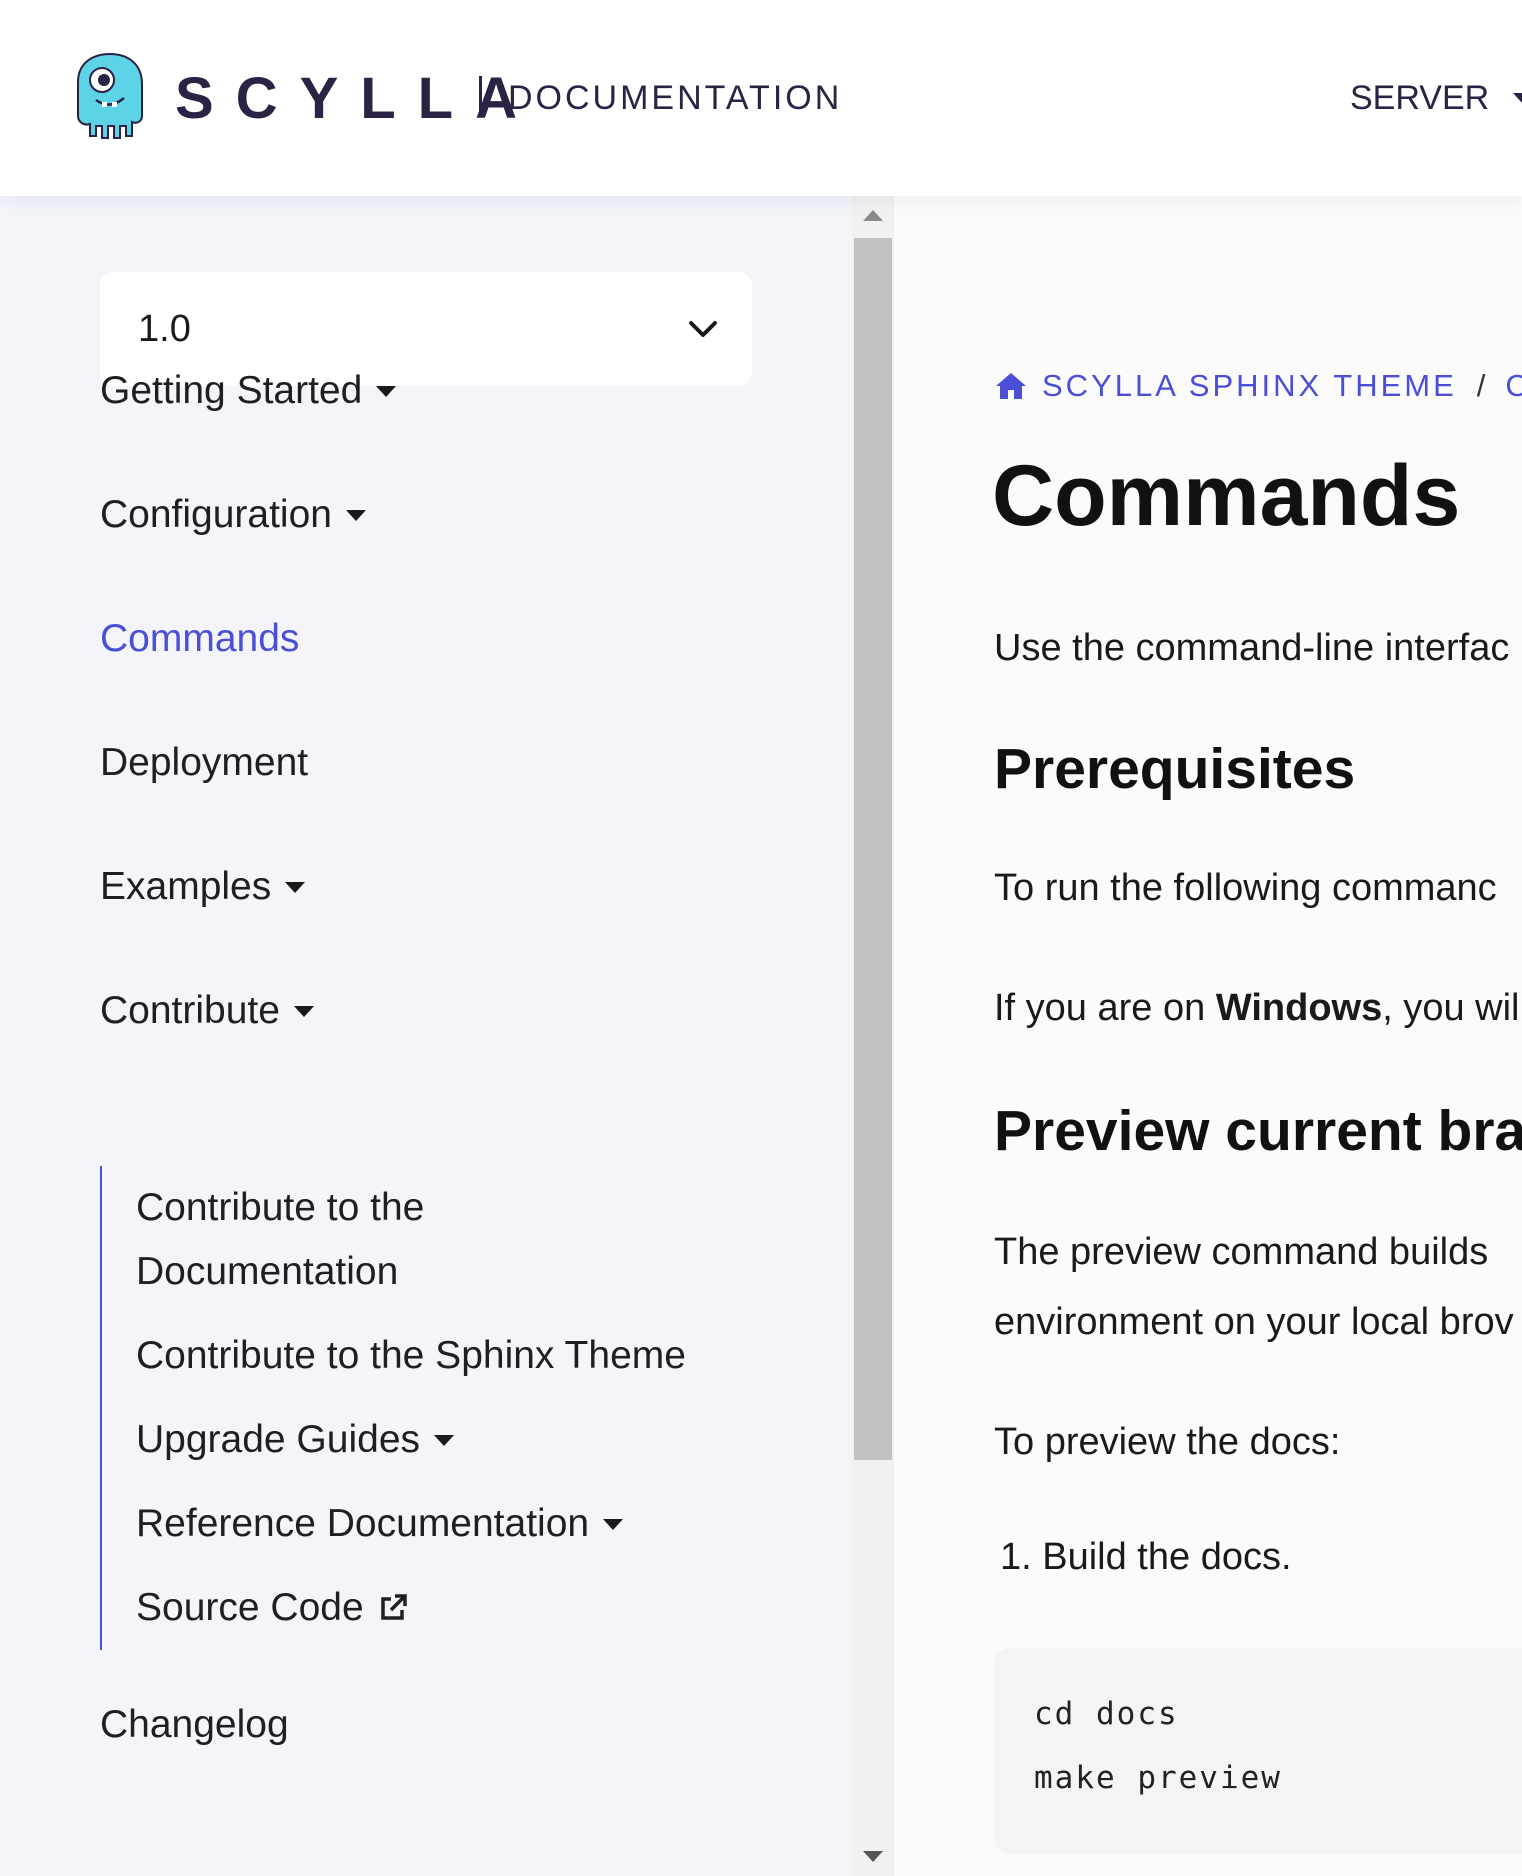 This screenshot has height=1876, width=1522. What do you see at coordinates (873, 849) in the screenshot?
I see `scrollbar-thumb` at bounding box center [873, 849].